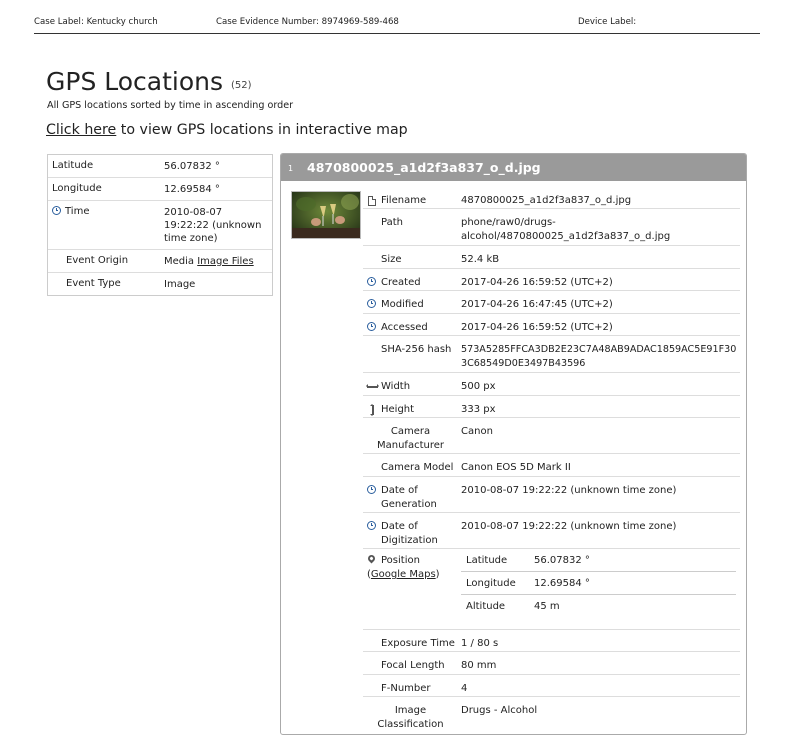 This screenshot has height=750, width=800. What do you see at coordinates (486, 606) in the screenshot?
I see `position-altitude-label: Altitude` at bounding box center [486, 606].